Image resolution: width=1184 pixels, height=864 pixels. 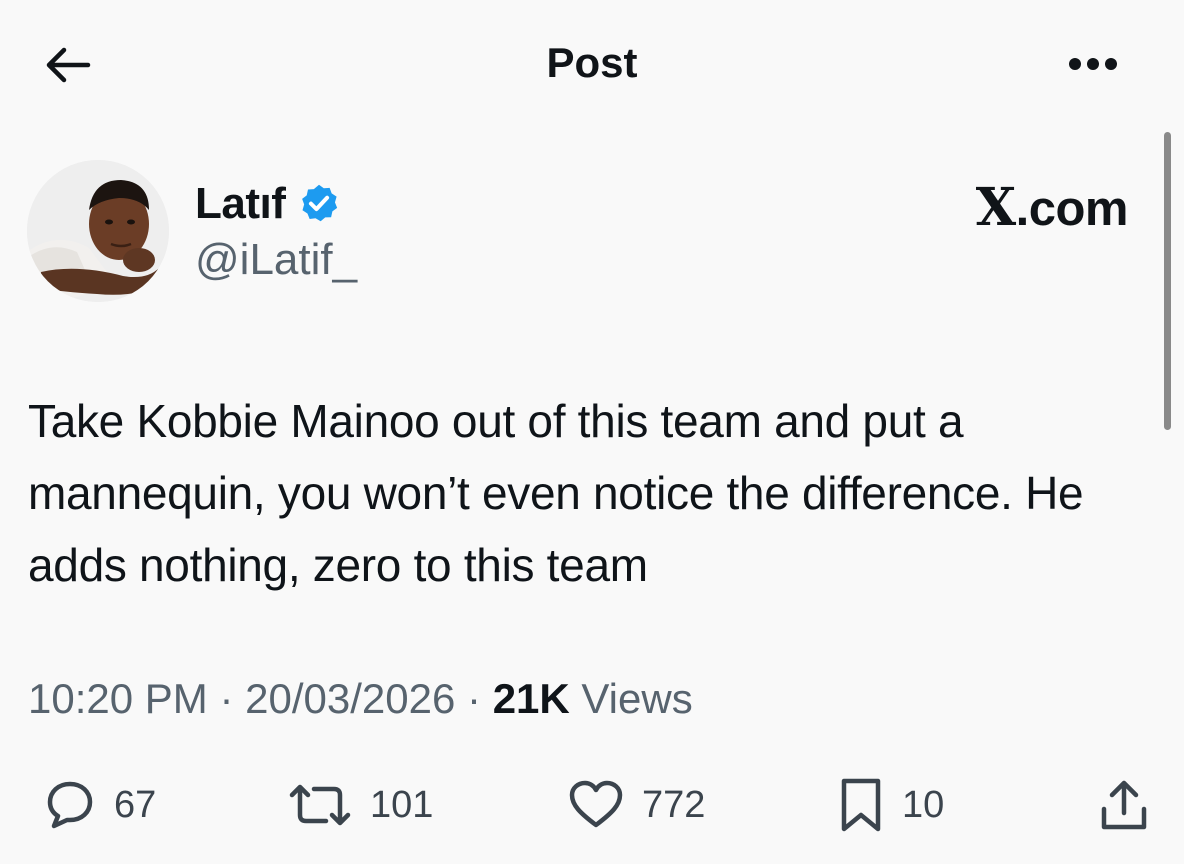 I want to click on author-display-name: Latıf, so click(x=240, y=204).